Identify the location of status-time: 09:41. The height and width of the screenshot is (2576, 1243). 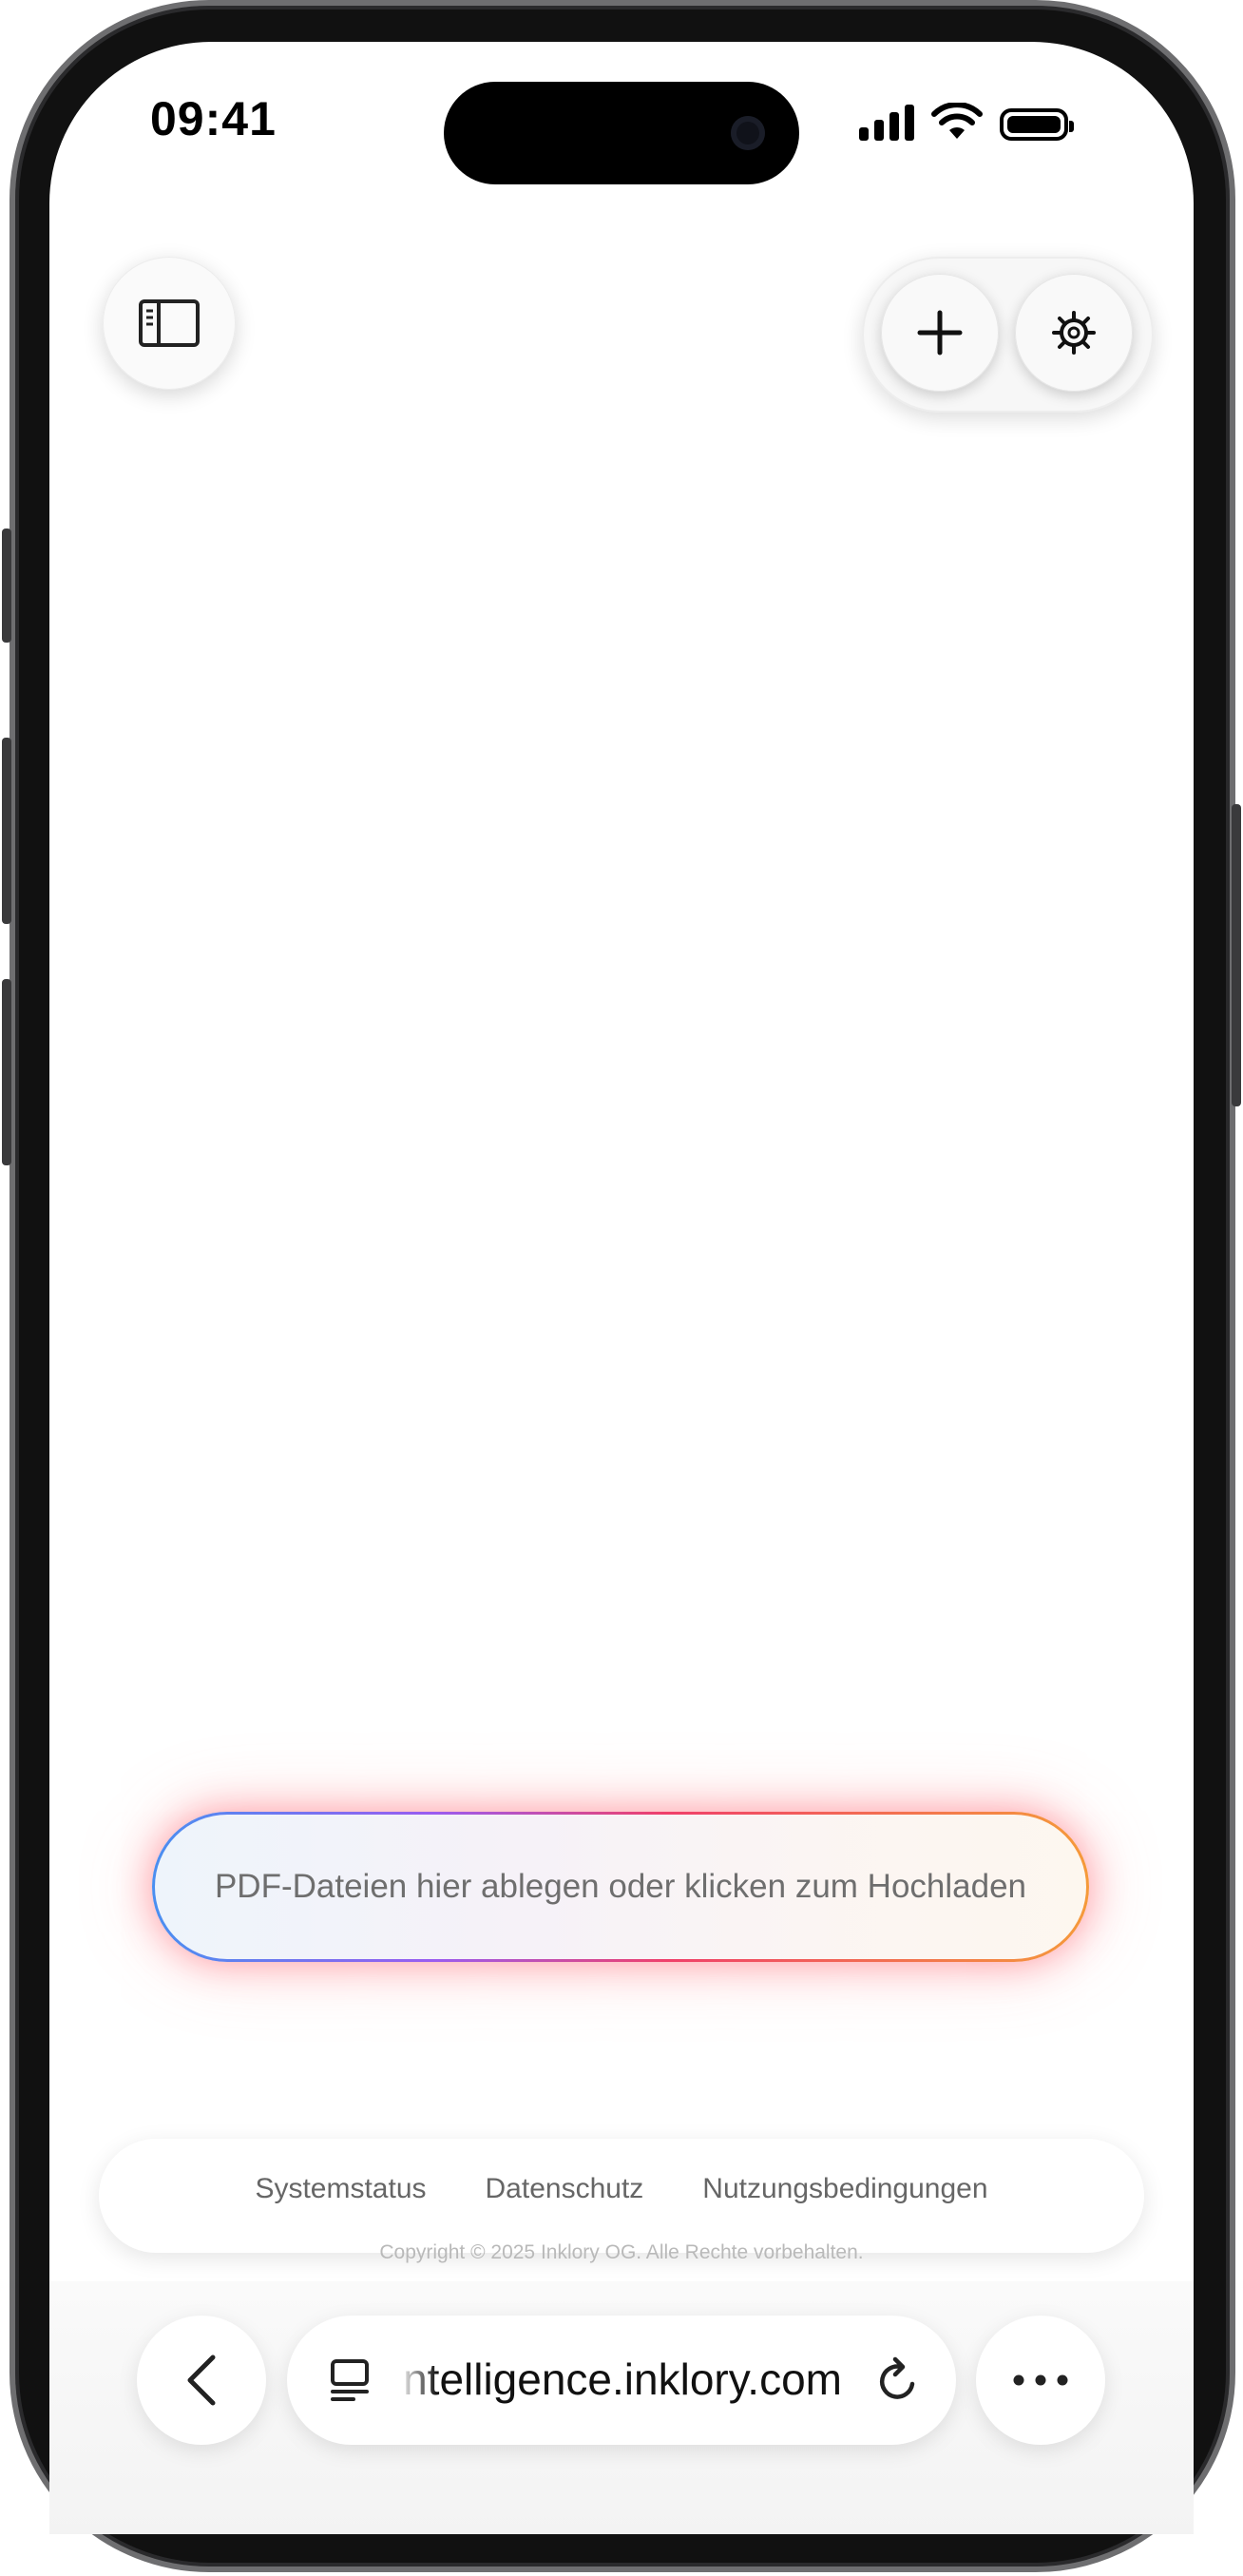
(213, 119).